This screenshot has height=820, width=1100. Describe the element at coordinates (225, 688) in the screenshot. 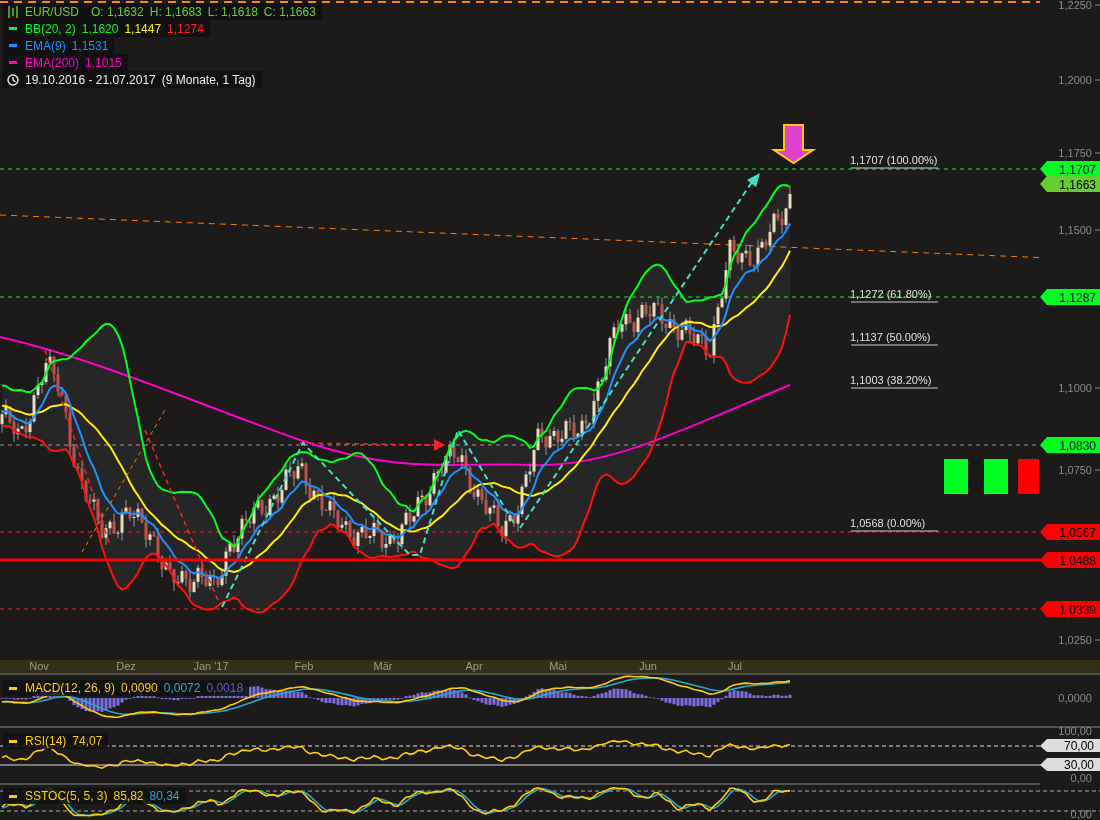

I see `indicator-value: 0,0018` at that location.